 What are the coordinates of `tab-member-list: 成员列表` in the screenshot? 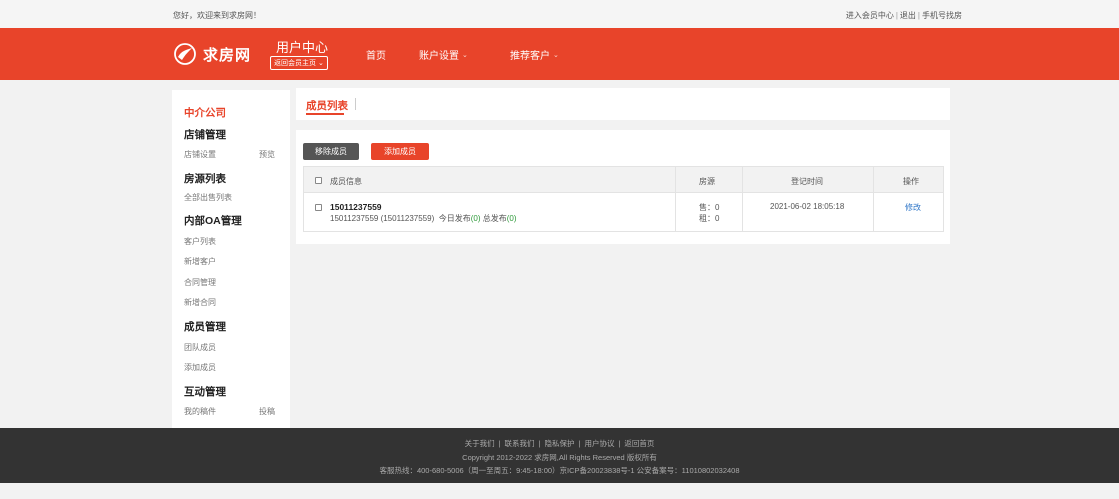 It's located at (327, 105).